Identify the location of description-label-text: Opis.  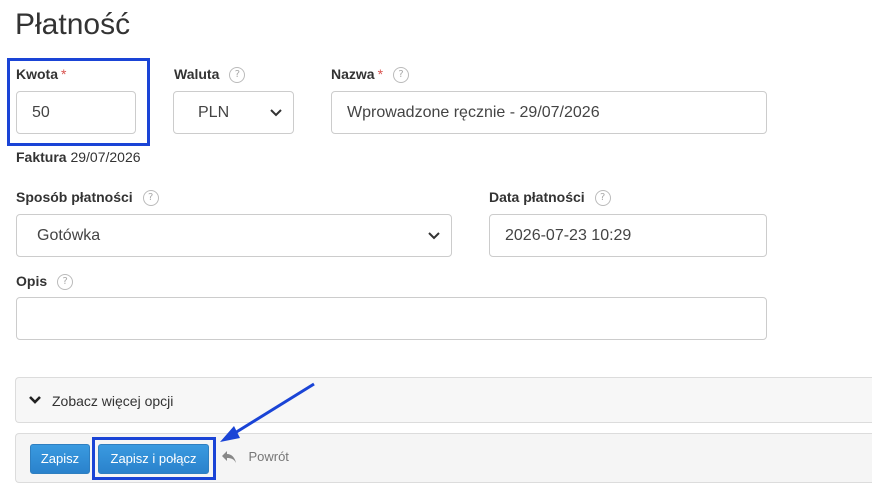
(32, 281).